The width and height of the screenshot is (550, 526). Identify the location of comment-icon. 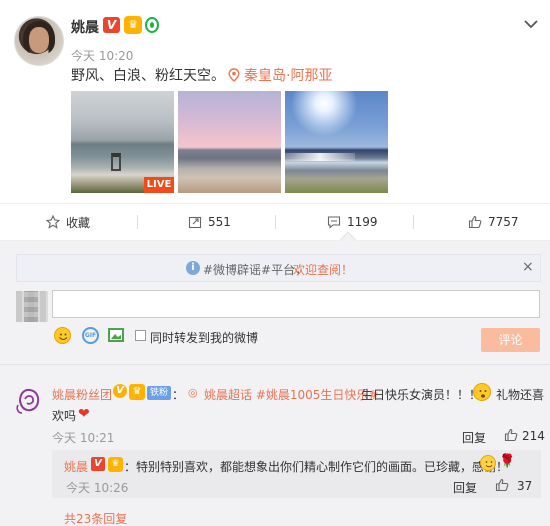
(334, 222).